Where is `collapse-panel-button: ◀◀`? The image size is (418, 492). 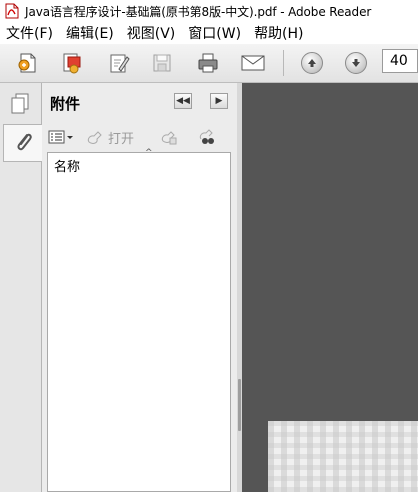
collapse-panel-button: ◀◀ is located at coordinates (183, 101).